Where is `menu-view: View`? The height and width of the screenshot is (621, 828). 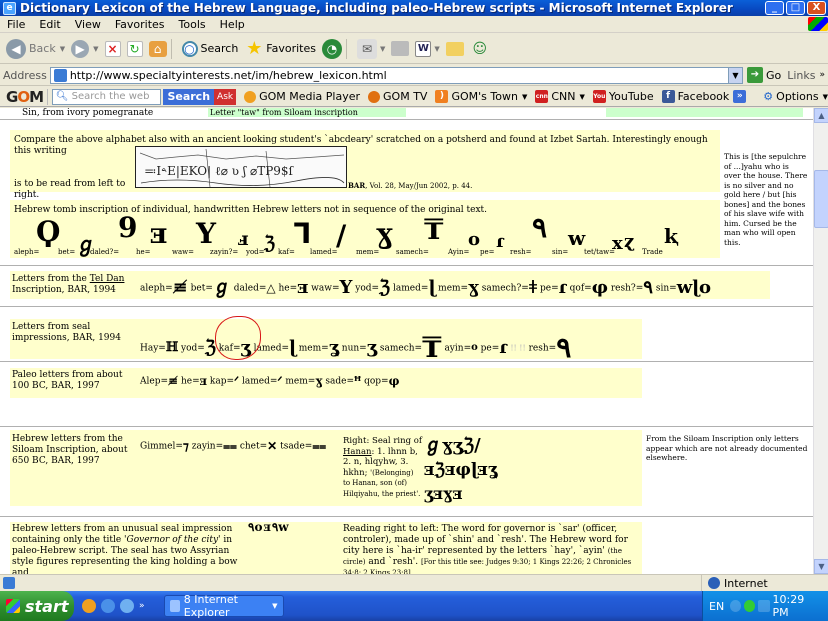
menu-view: View is located at coordinates (88, 24).